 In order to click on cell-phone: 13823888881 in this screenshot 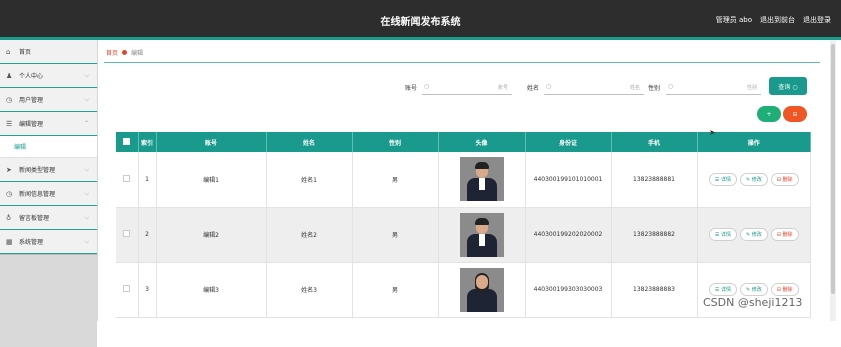, I will do `click(654, 180)`.